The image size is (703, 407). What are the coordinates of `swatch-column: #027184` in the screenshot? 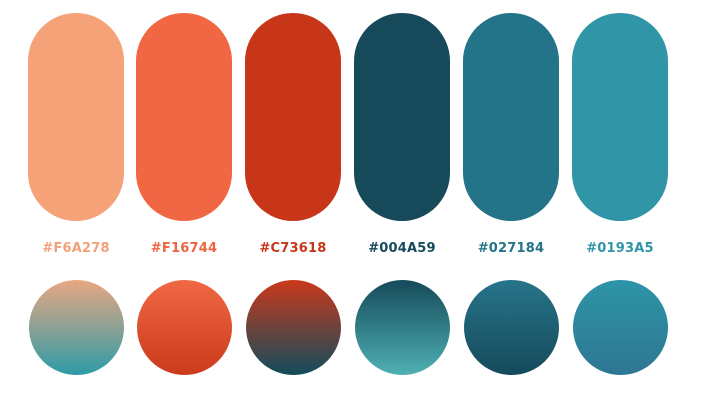 It's located at (511, 203).